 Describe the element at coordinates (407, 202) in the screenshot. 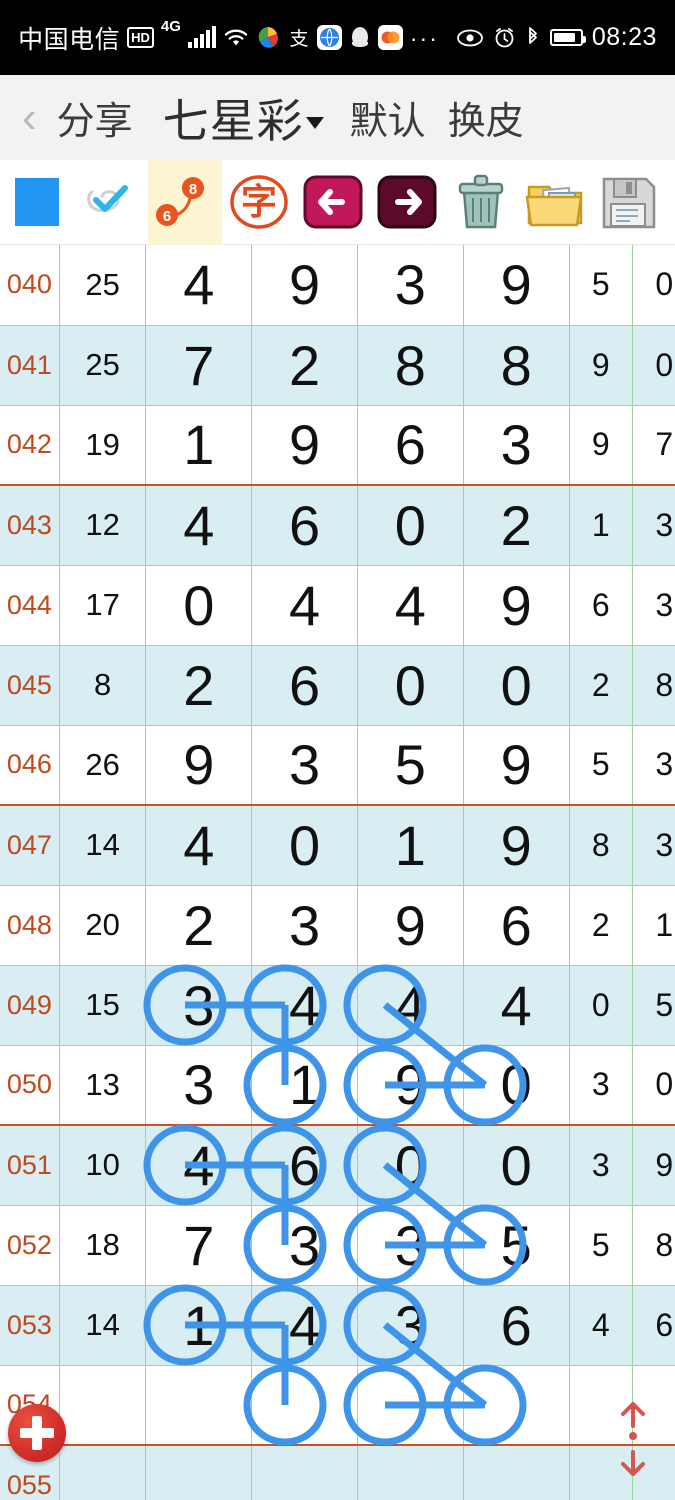

I see `forward-button` at that location.